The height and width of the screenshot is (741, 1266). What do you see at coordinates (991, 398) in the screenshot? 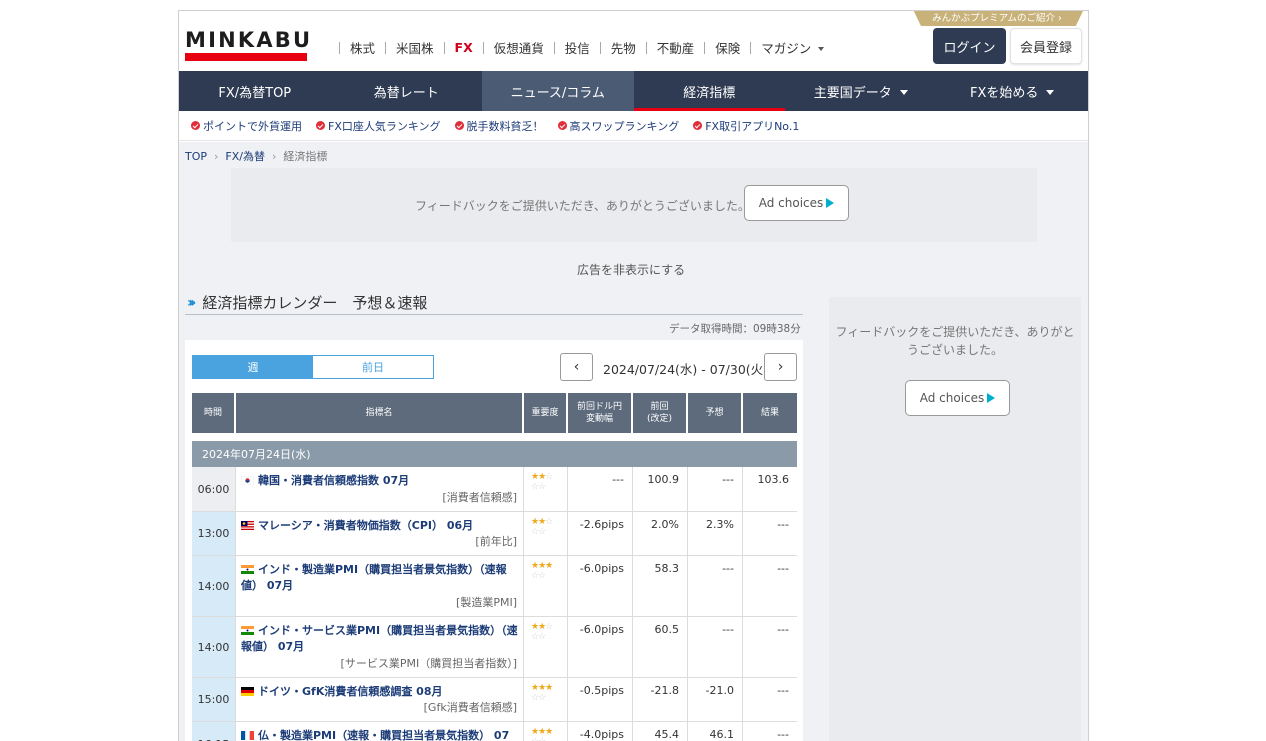
I see `adchoices-icon` at bounding box center [991, 398].